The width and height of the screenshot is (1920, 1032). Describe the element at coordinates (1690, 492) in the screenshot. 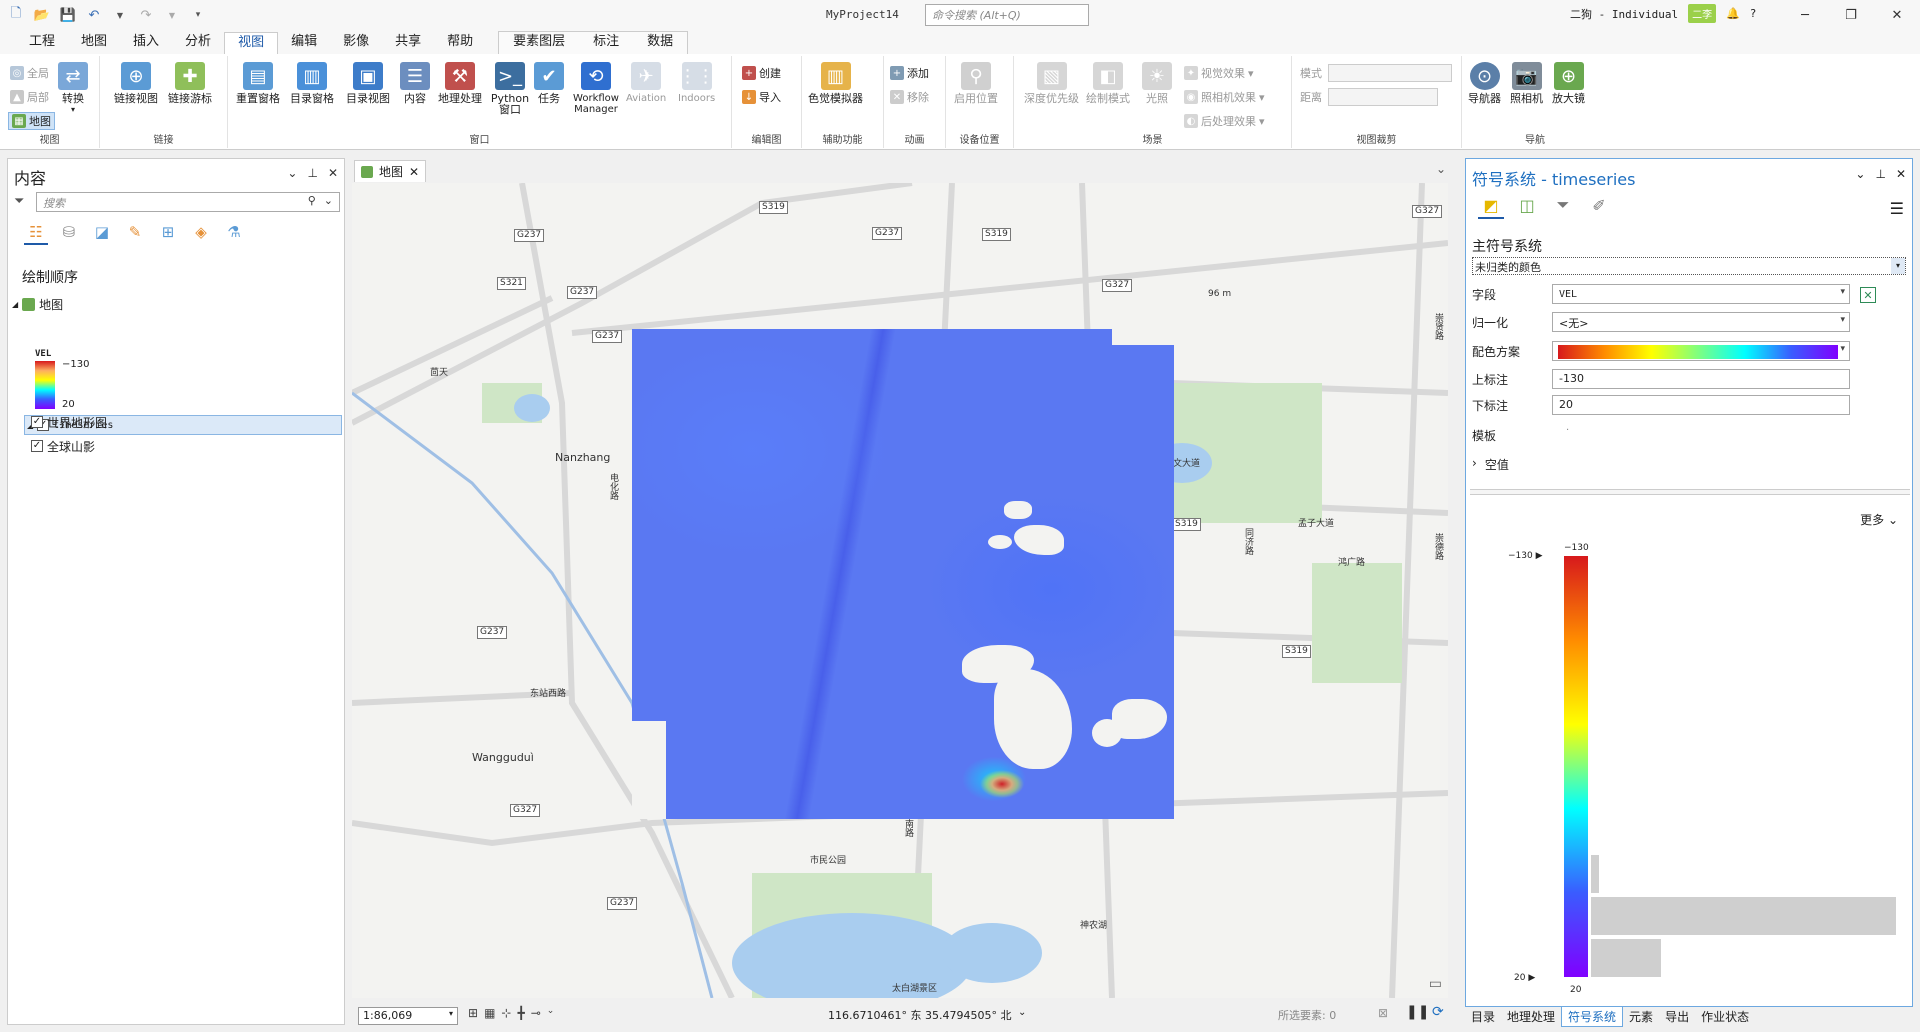

I see `pane-splitter` at that location.